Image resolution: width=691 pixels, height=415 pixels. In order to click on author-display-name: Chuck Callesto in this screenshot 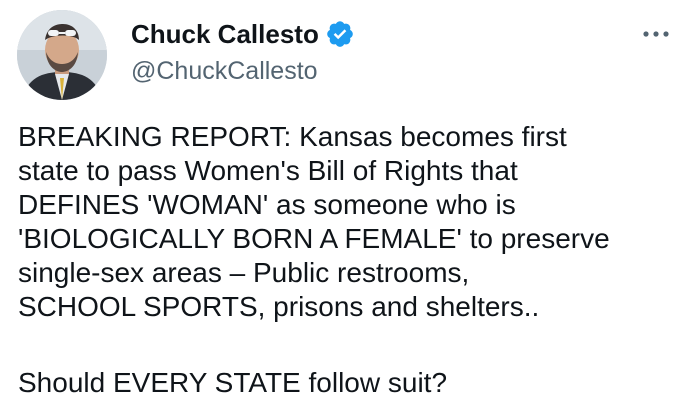, I will do `click(225, 34)`.